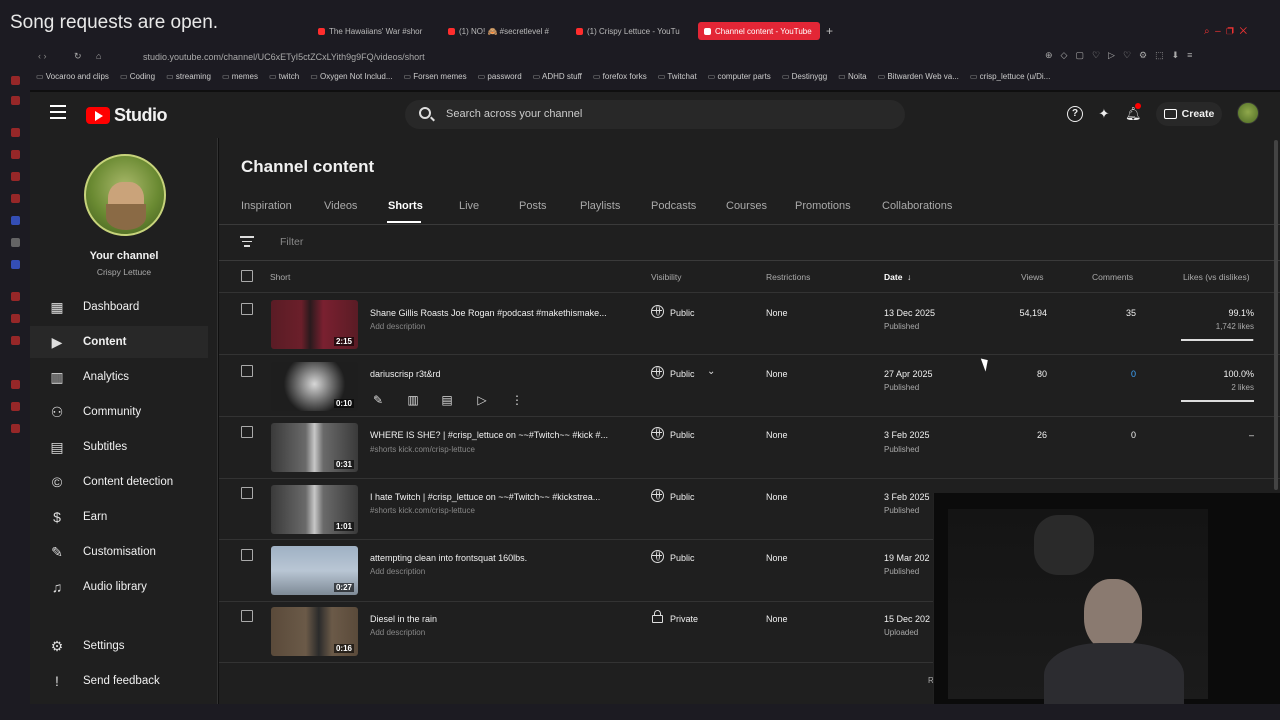 The image size is (1280, 720). I want to click on video-thumbnail: 0:16, so click(314, 631).